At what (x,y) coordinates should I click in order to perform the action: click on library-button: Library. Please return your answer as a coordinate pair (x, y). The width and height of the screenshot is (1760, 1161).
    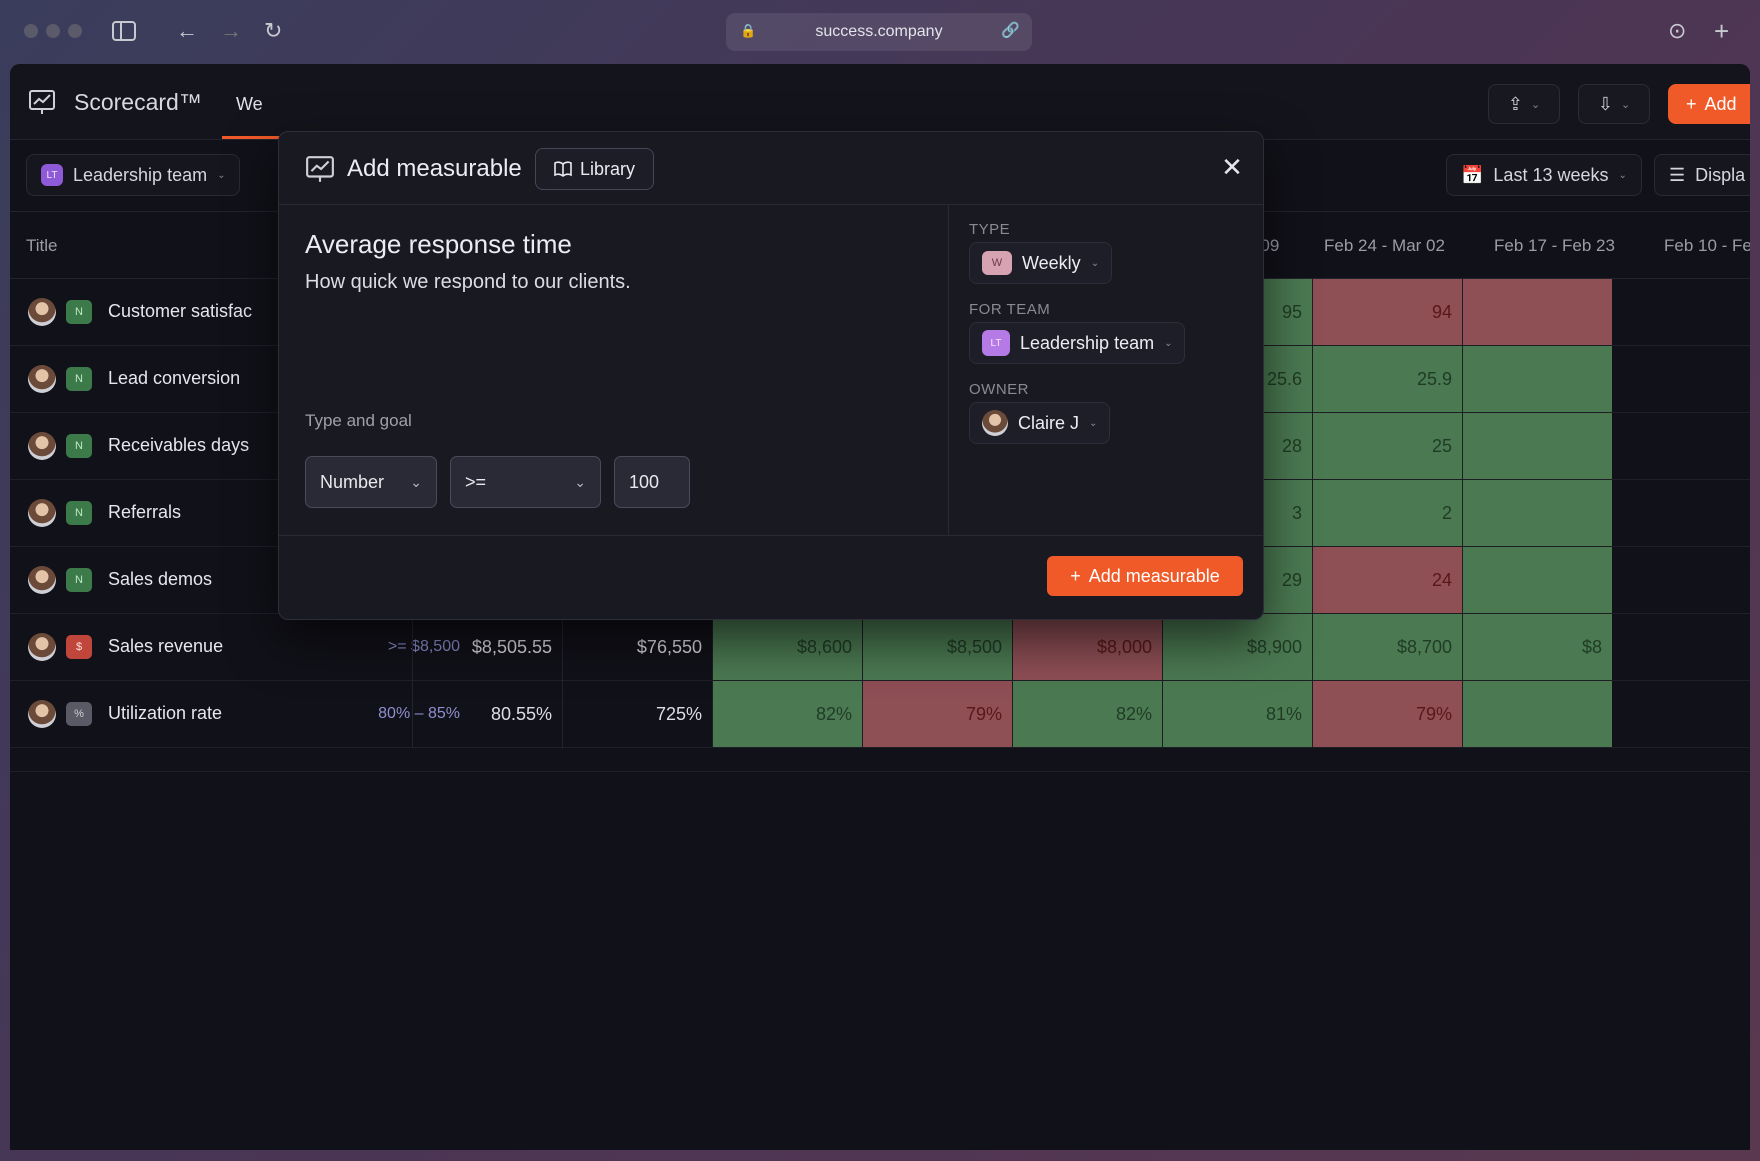
    Looking at the image, I should click on (594, 169).